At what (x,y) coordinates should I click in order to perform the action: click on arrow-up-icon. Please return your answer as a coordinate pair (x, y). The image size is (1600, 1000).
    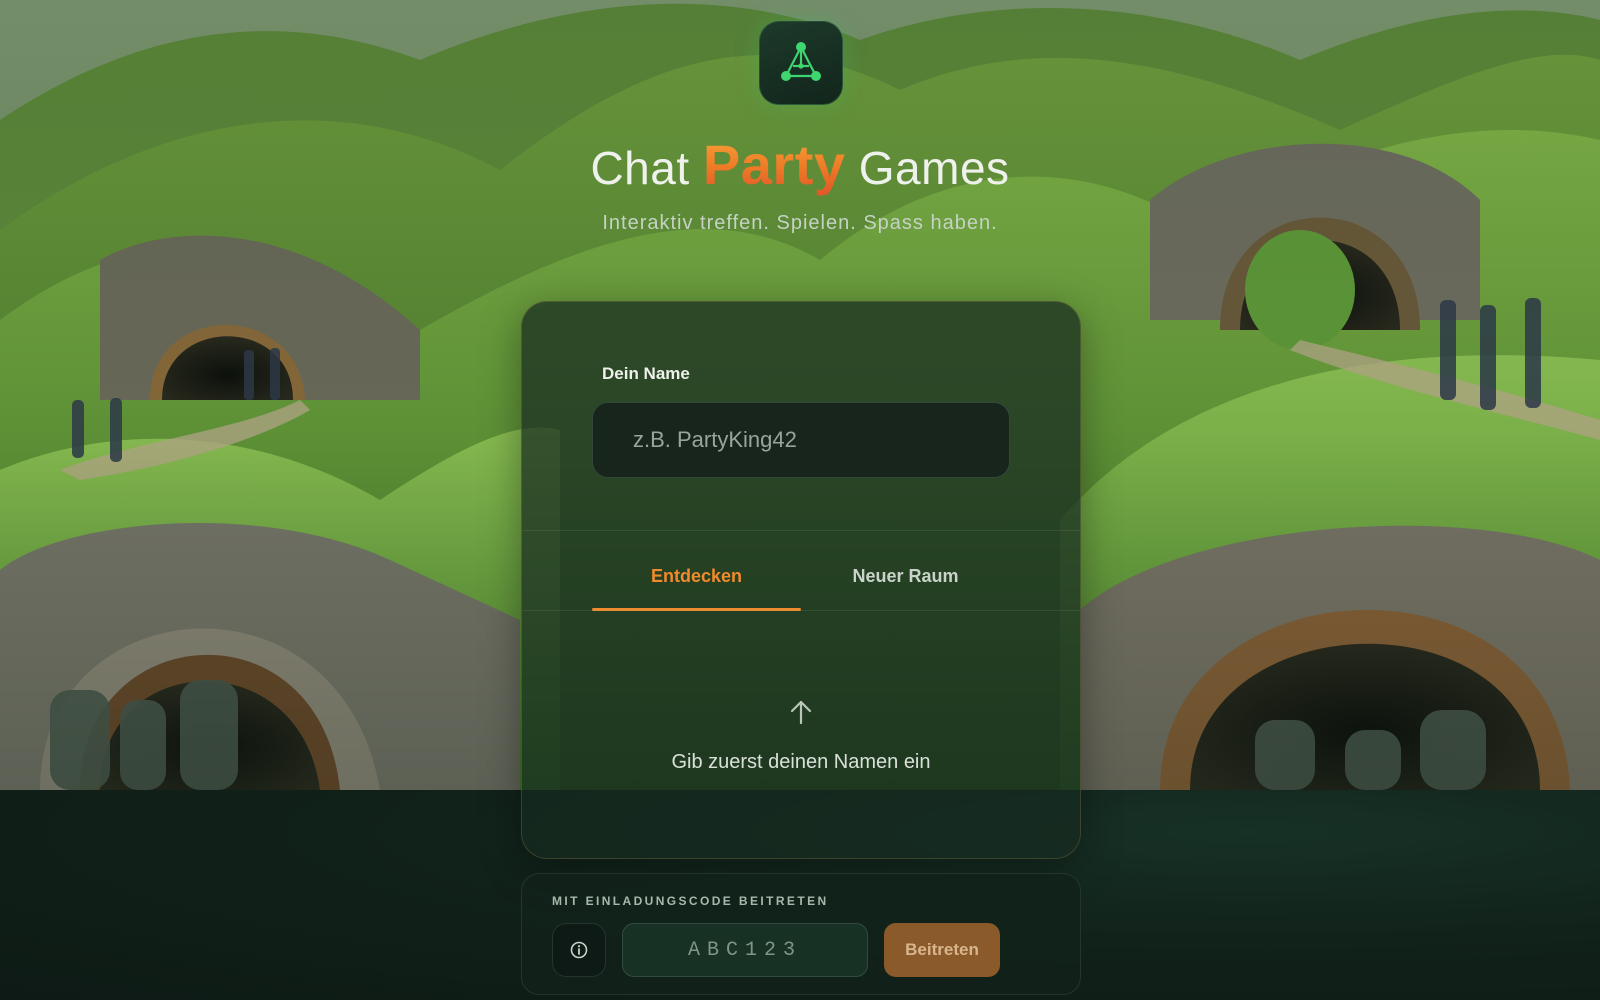
    Looking at the image, I should click on (801, 712).